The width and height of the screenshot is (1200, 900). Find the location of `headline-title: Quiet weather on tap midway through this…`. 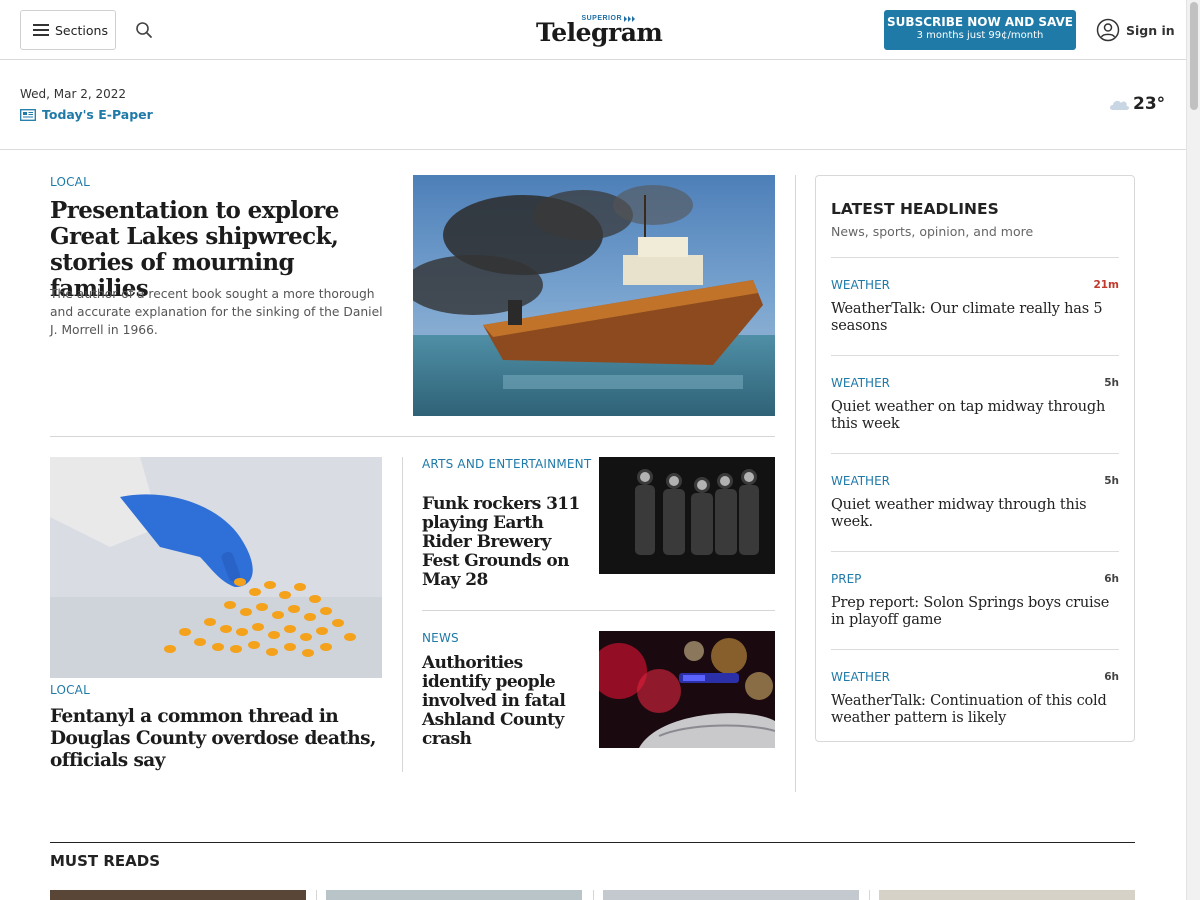

headline-title: Quiet weather on tap midway through this… is located at coordinates (975, 416).